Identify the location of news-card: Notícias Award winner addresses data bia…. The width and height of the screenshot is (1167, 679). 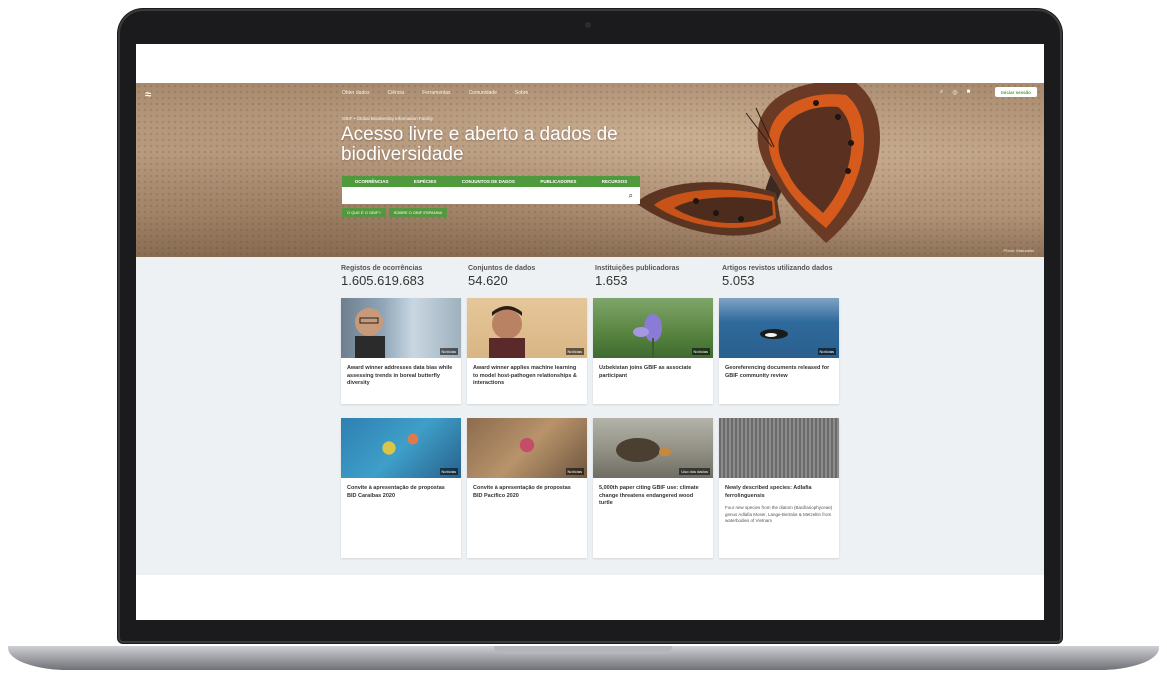
(401, 351).